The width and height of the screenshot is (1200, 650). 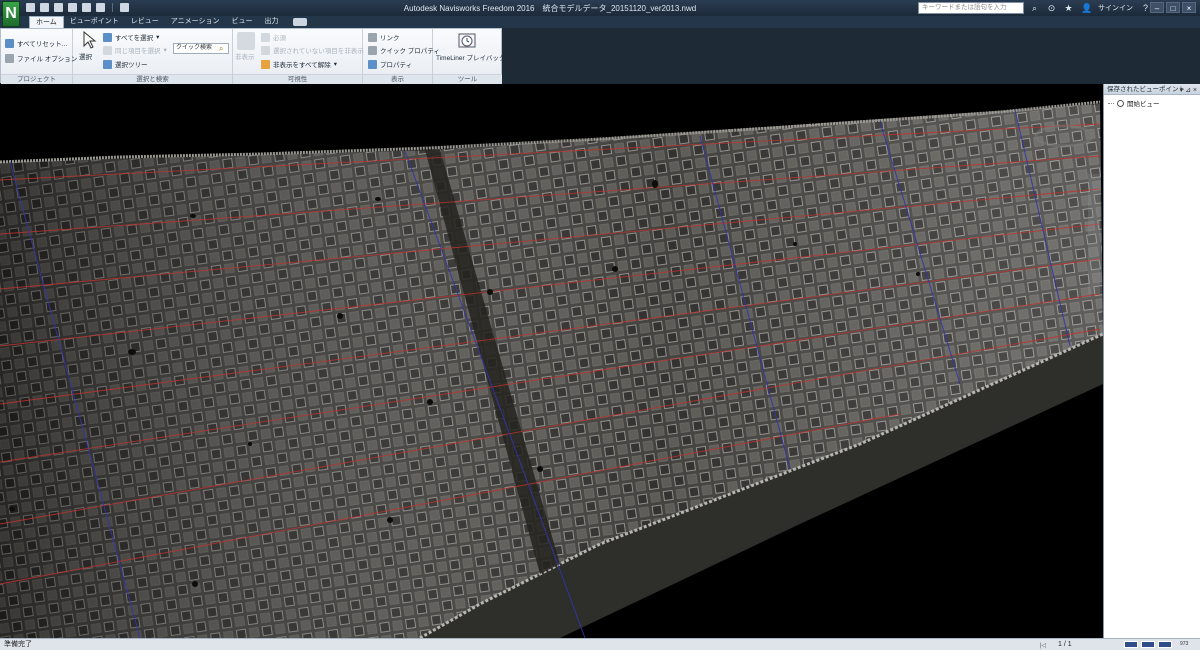 I want to click on maximize-icon: □, so click(x=1173, y=7).